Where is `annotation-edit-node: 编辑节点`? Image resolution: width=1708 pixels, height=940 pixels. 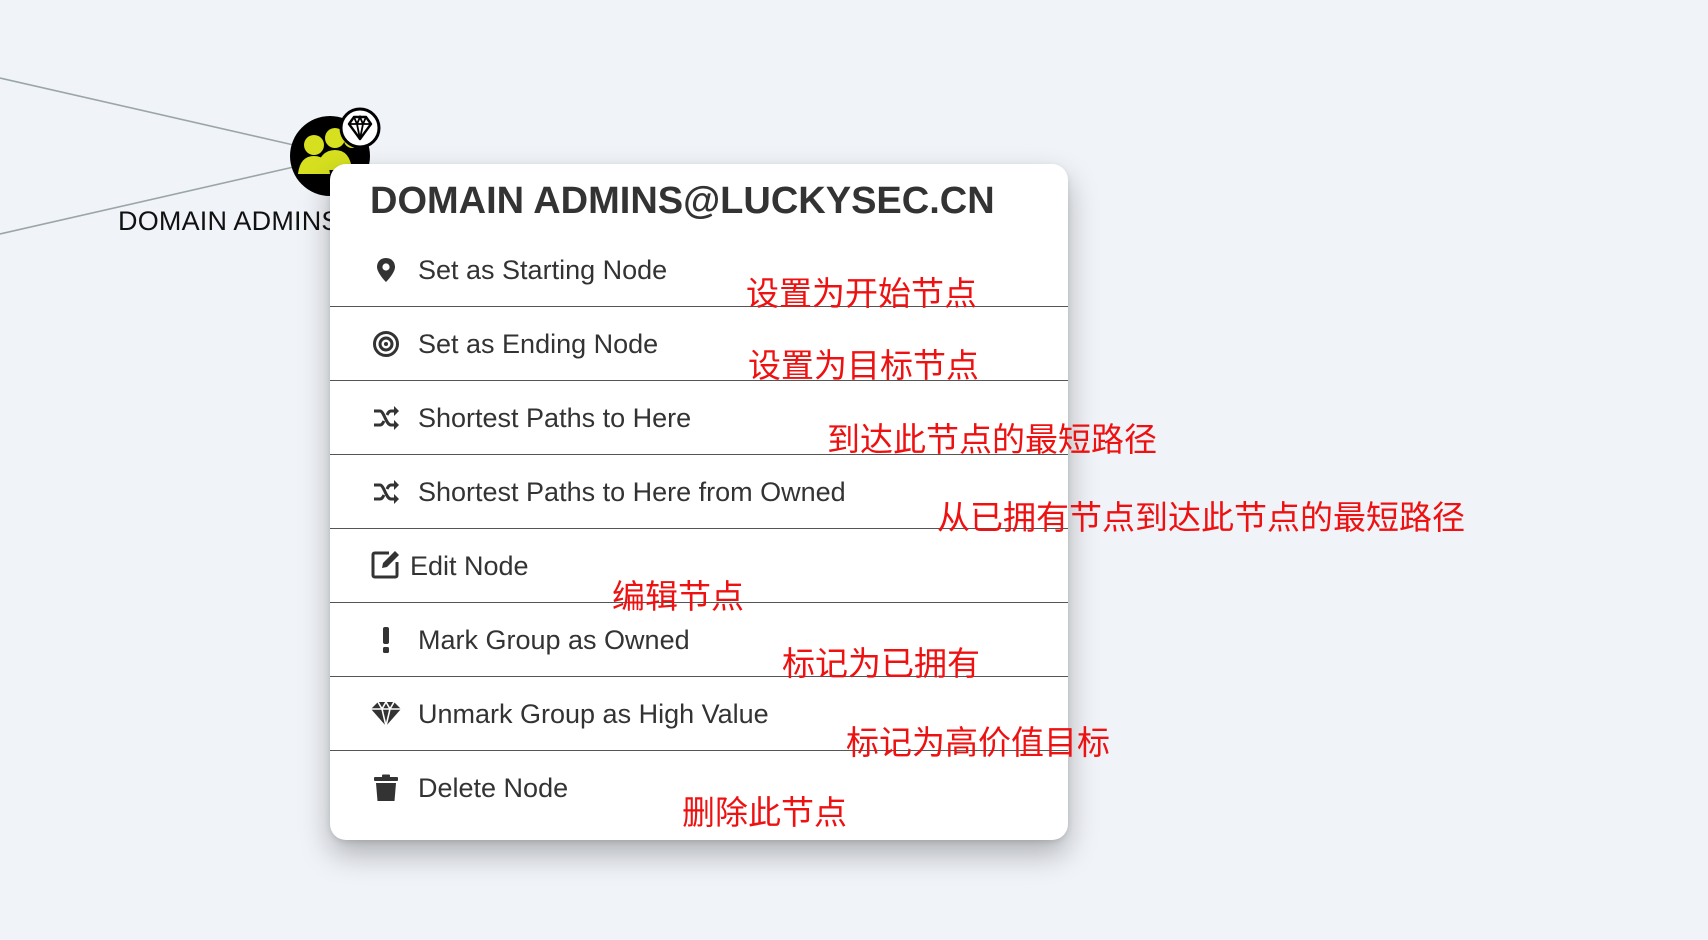
annotation-edit-node: 编辑节点 is located at coordinates (678, 596).